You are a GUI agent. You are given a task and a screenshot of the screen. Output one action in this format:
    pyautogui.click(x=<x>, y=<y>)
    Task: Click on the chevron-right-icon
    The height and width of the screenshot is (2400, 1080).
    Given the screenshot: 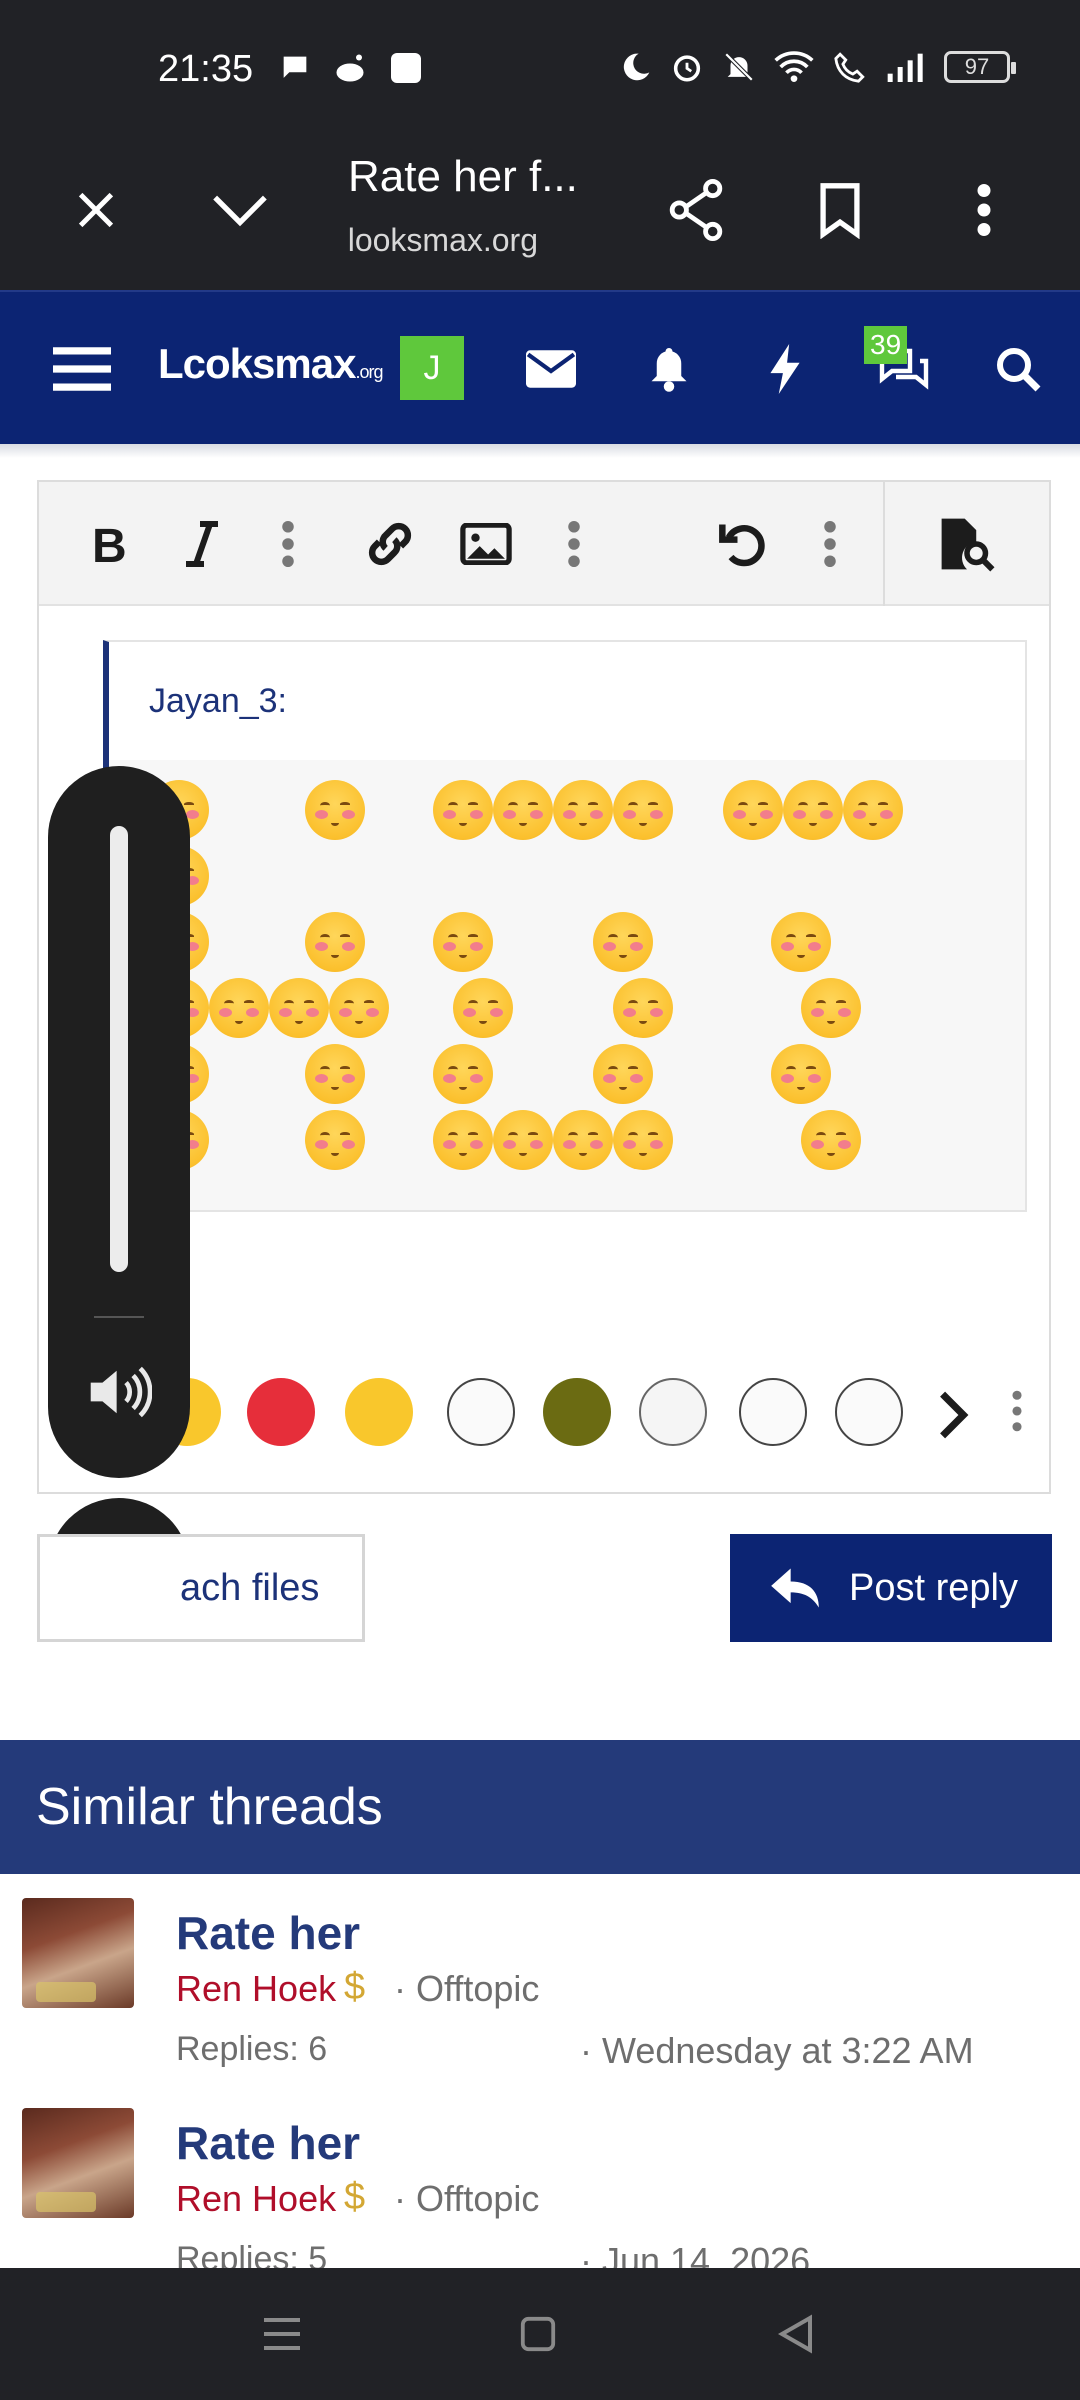 What is the action you would take?
    pyautogui.click(x=953, y=1415)
    